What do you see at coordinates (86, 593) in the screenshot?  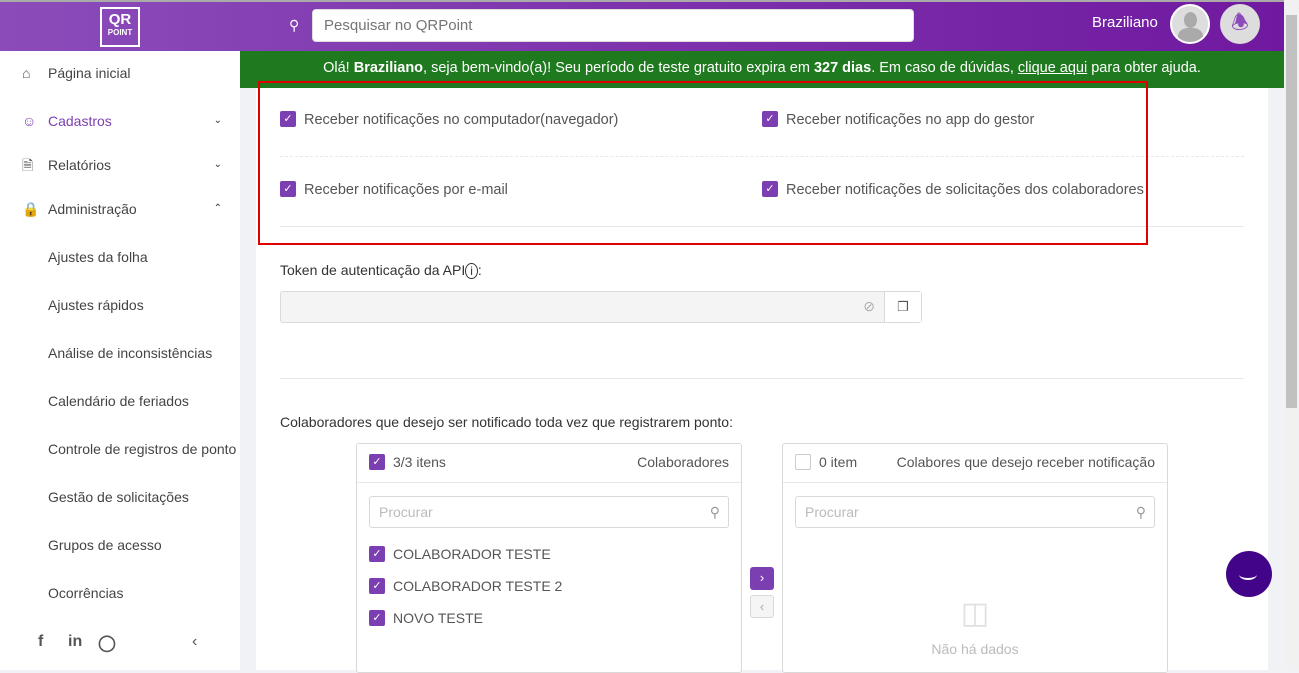 I see `sidebar-item-label: Ocorrências` at bounding box center [86, 593].